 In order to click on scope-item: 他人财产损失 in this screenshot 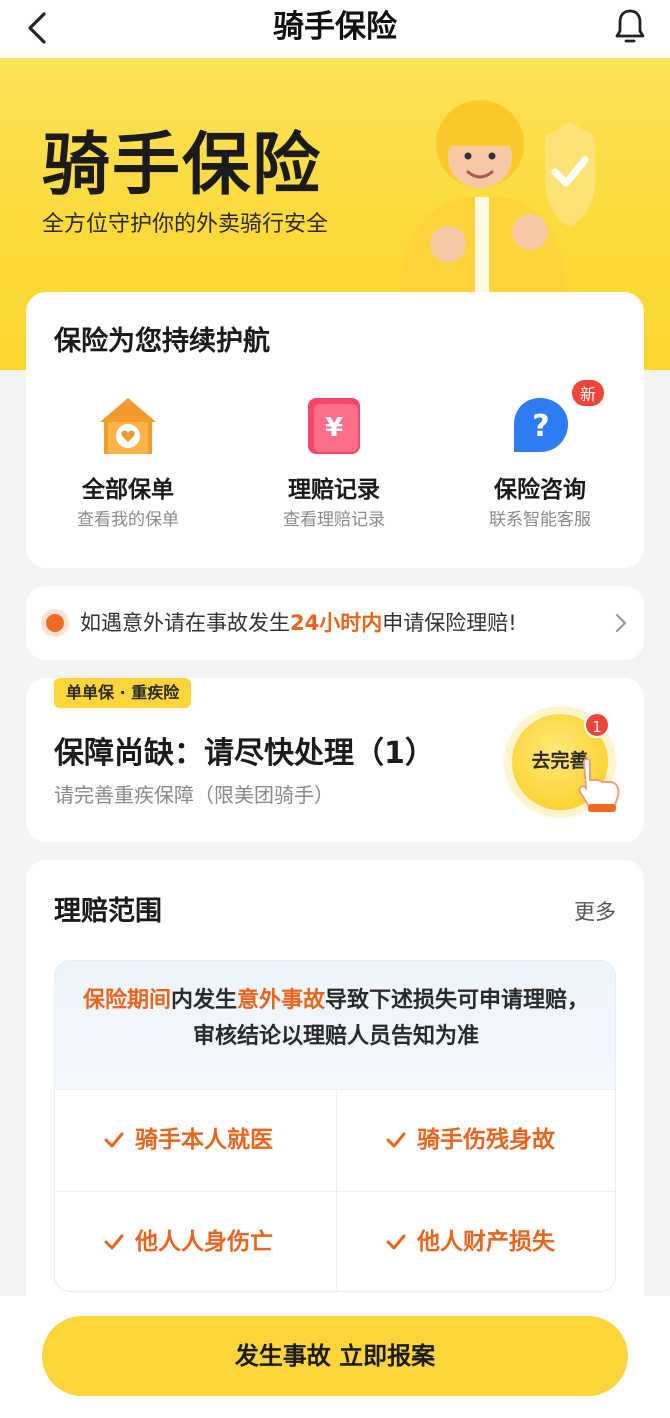, I will do `click(475, 1241)`.